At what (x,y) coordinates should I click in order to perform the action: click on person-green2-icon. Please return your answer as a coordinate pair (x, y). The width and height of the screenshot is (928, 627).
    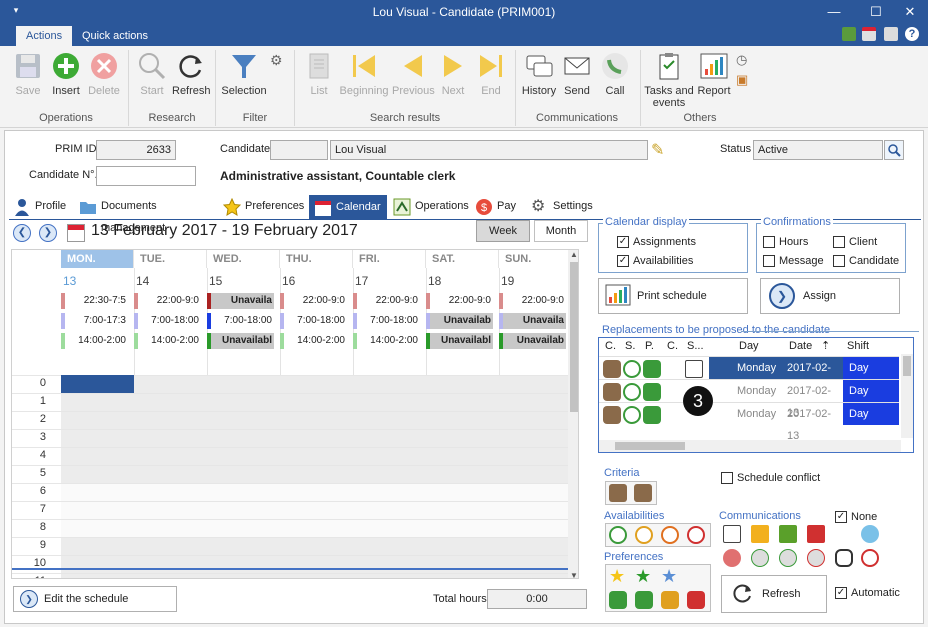
    Looking at the image, I should click on (644, 600).